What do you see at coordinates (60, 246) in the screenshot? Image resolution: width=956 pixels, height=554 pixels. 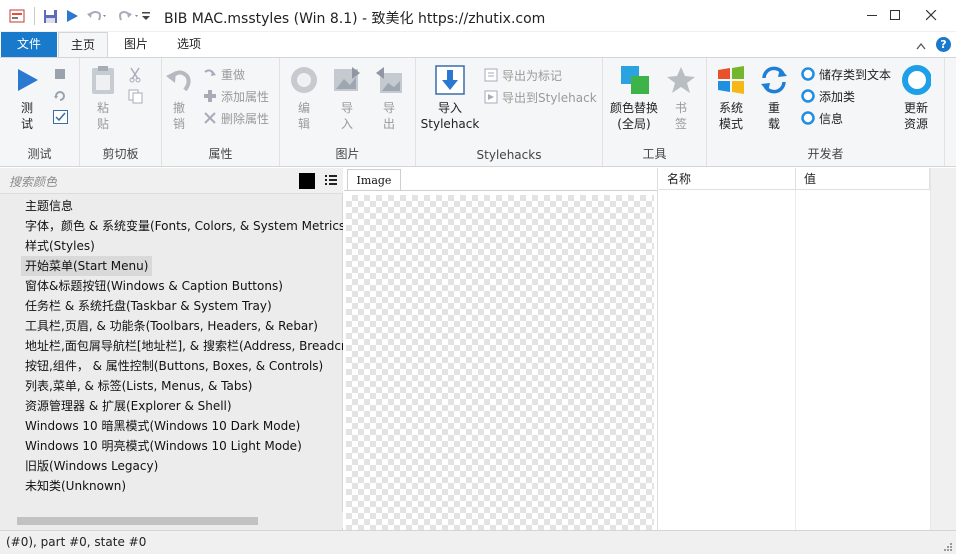 I see `tree-item: 样式(Styles)` at bounding box center [60, 246].